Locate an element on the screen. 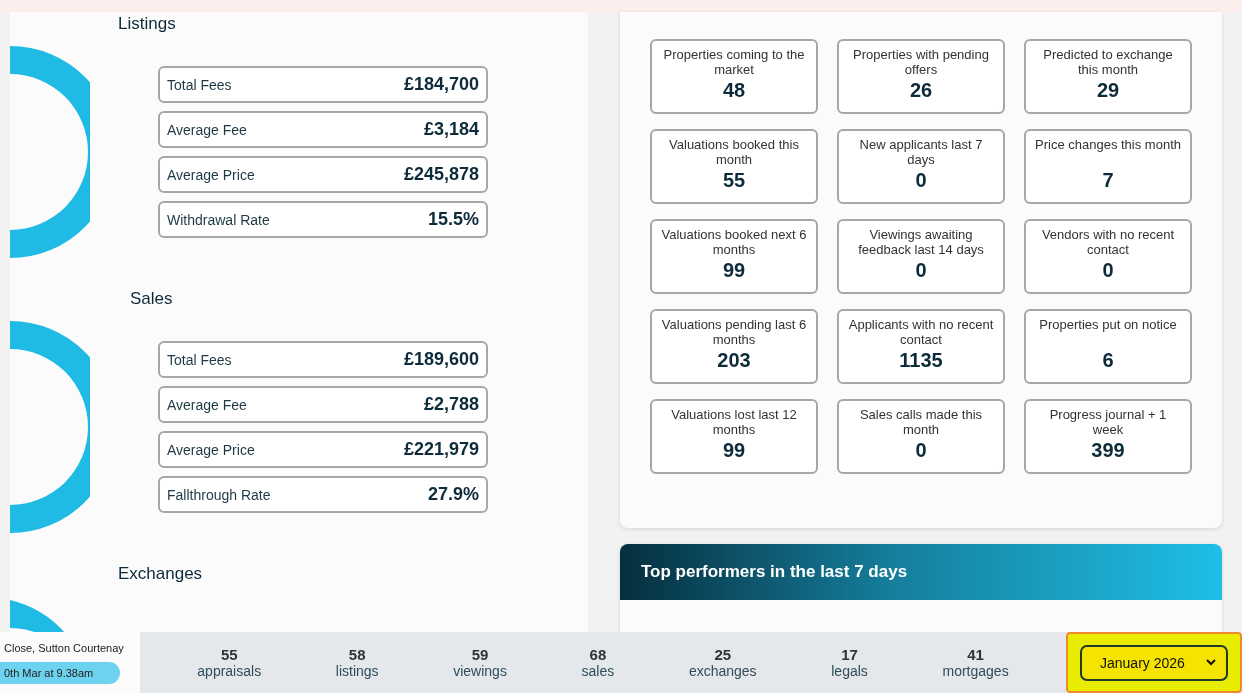 The image size is (1242, 693). kpi-label: Price changes this month is located at coordinates (1108, 145).